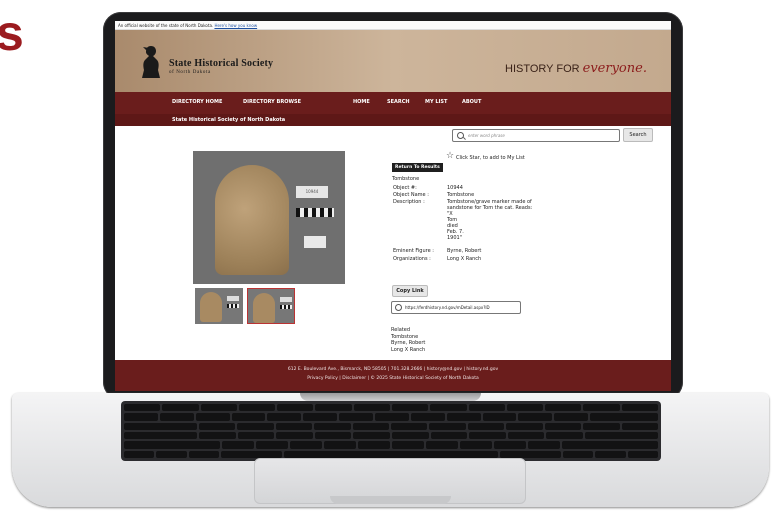 The image size is (781, 522). I want to click on return-to-results-button: Return To Results, so click(417, 167).